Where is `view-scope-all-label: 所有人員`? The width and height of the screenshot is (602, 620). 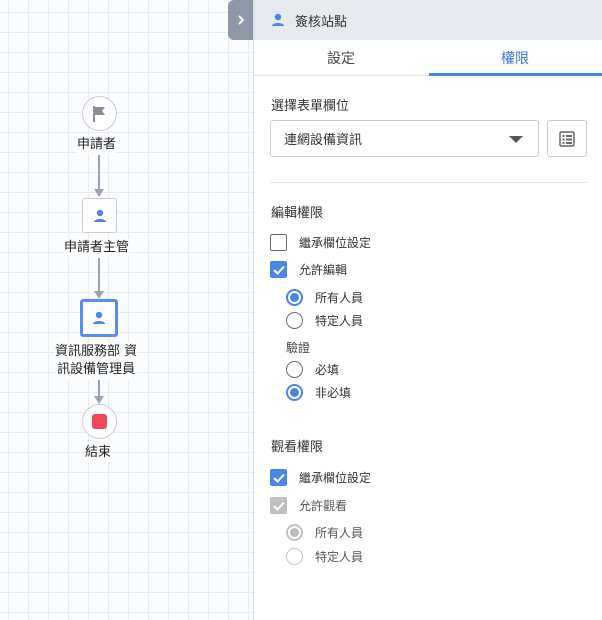
view-scope-all-label: 所有人員 is located at coordinates (339, 533).